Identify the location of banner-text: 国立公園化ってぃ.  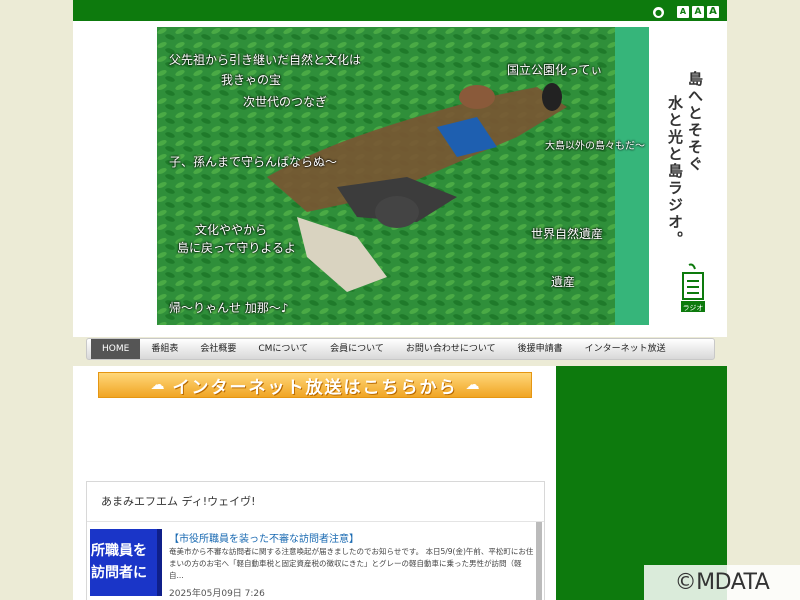
(555, 70).